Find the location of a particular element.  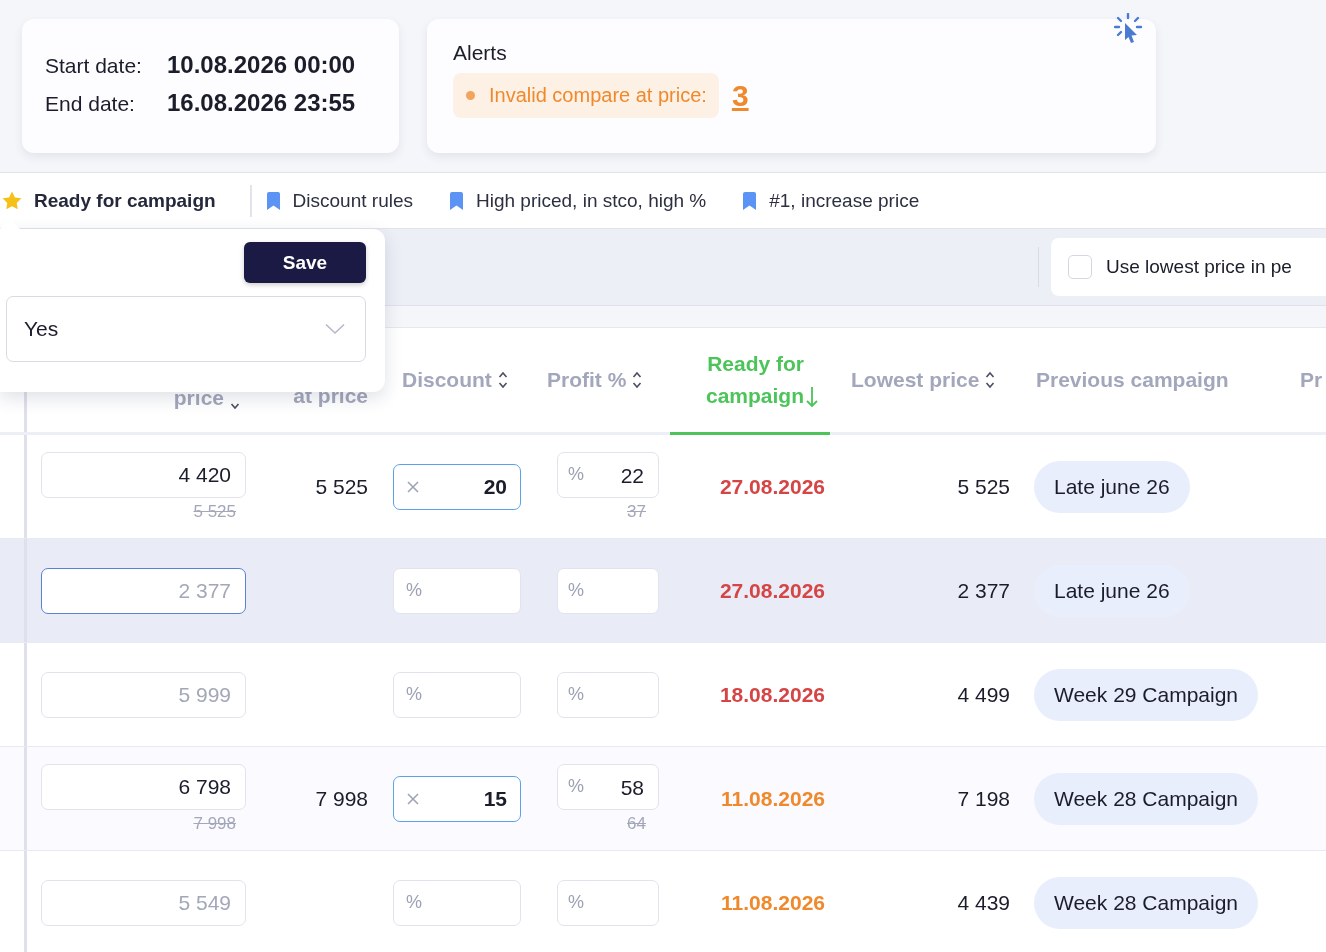

lowest-price: 5 525 is located at coordinates (983, 486).